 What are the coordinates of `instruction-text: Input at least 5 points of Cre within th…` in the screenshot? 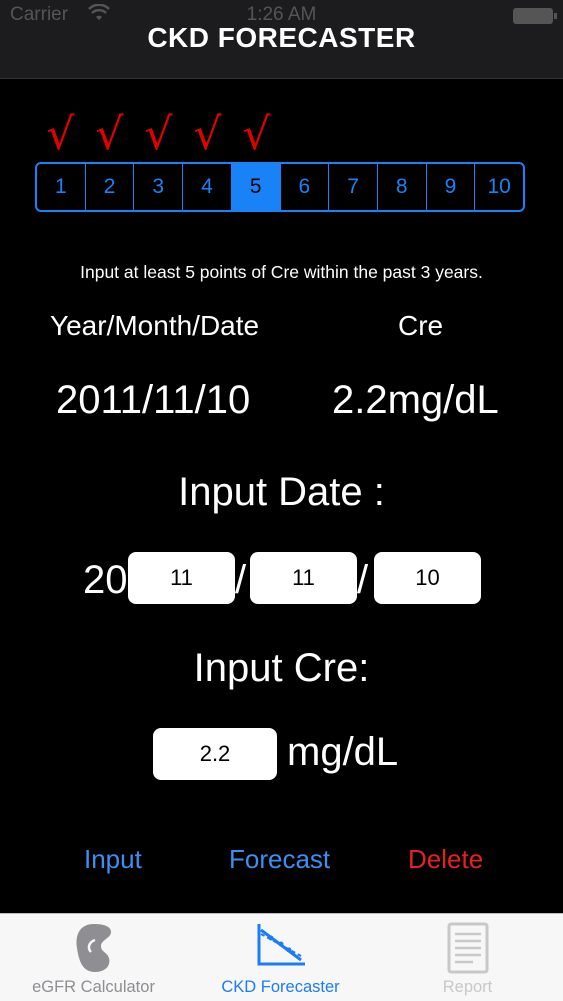 It's located at (281, 272).